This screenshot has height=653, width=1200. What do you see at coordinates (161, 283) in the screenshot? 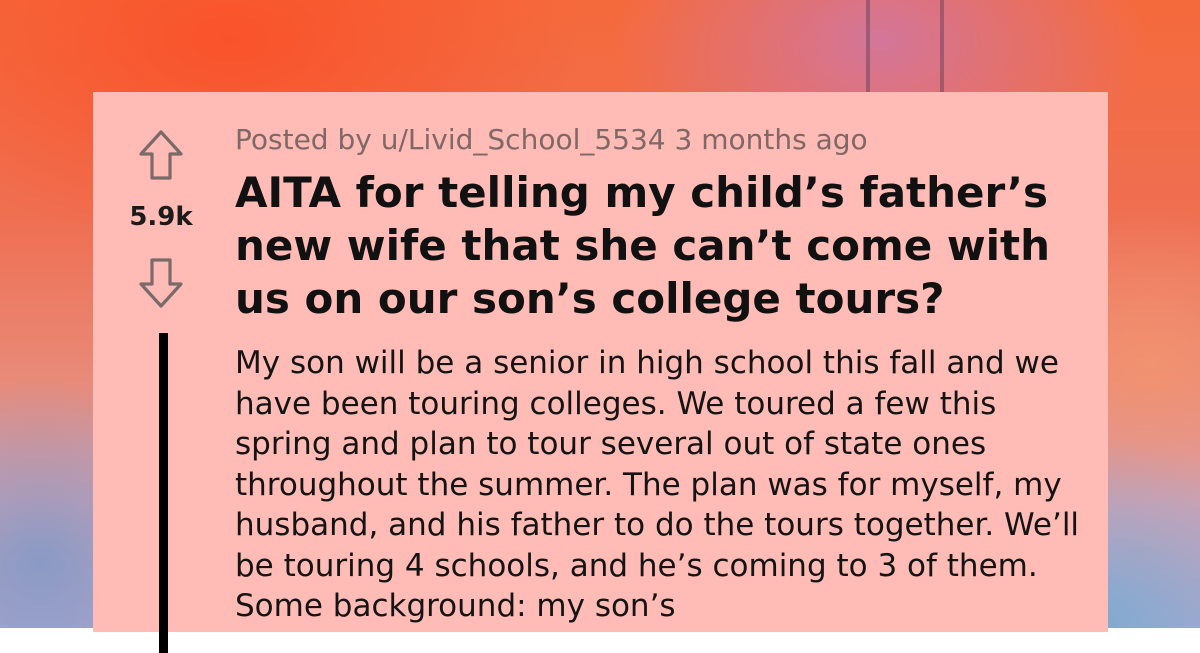
I see `arrow-down-icon` at bounding box center [161, 283].